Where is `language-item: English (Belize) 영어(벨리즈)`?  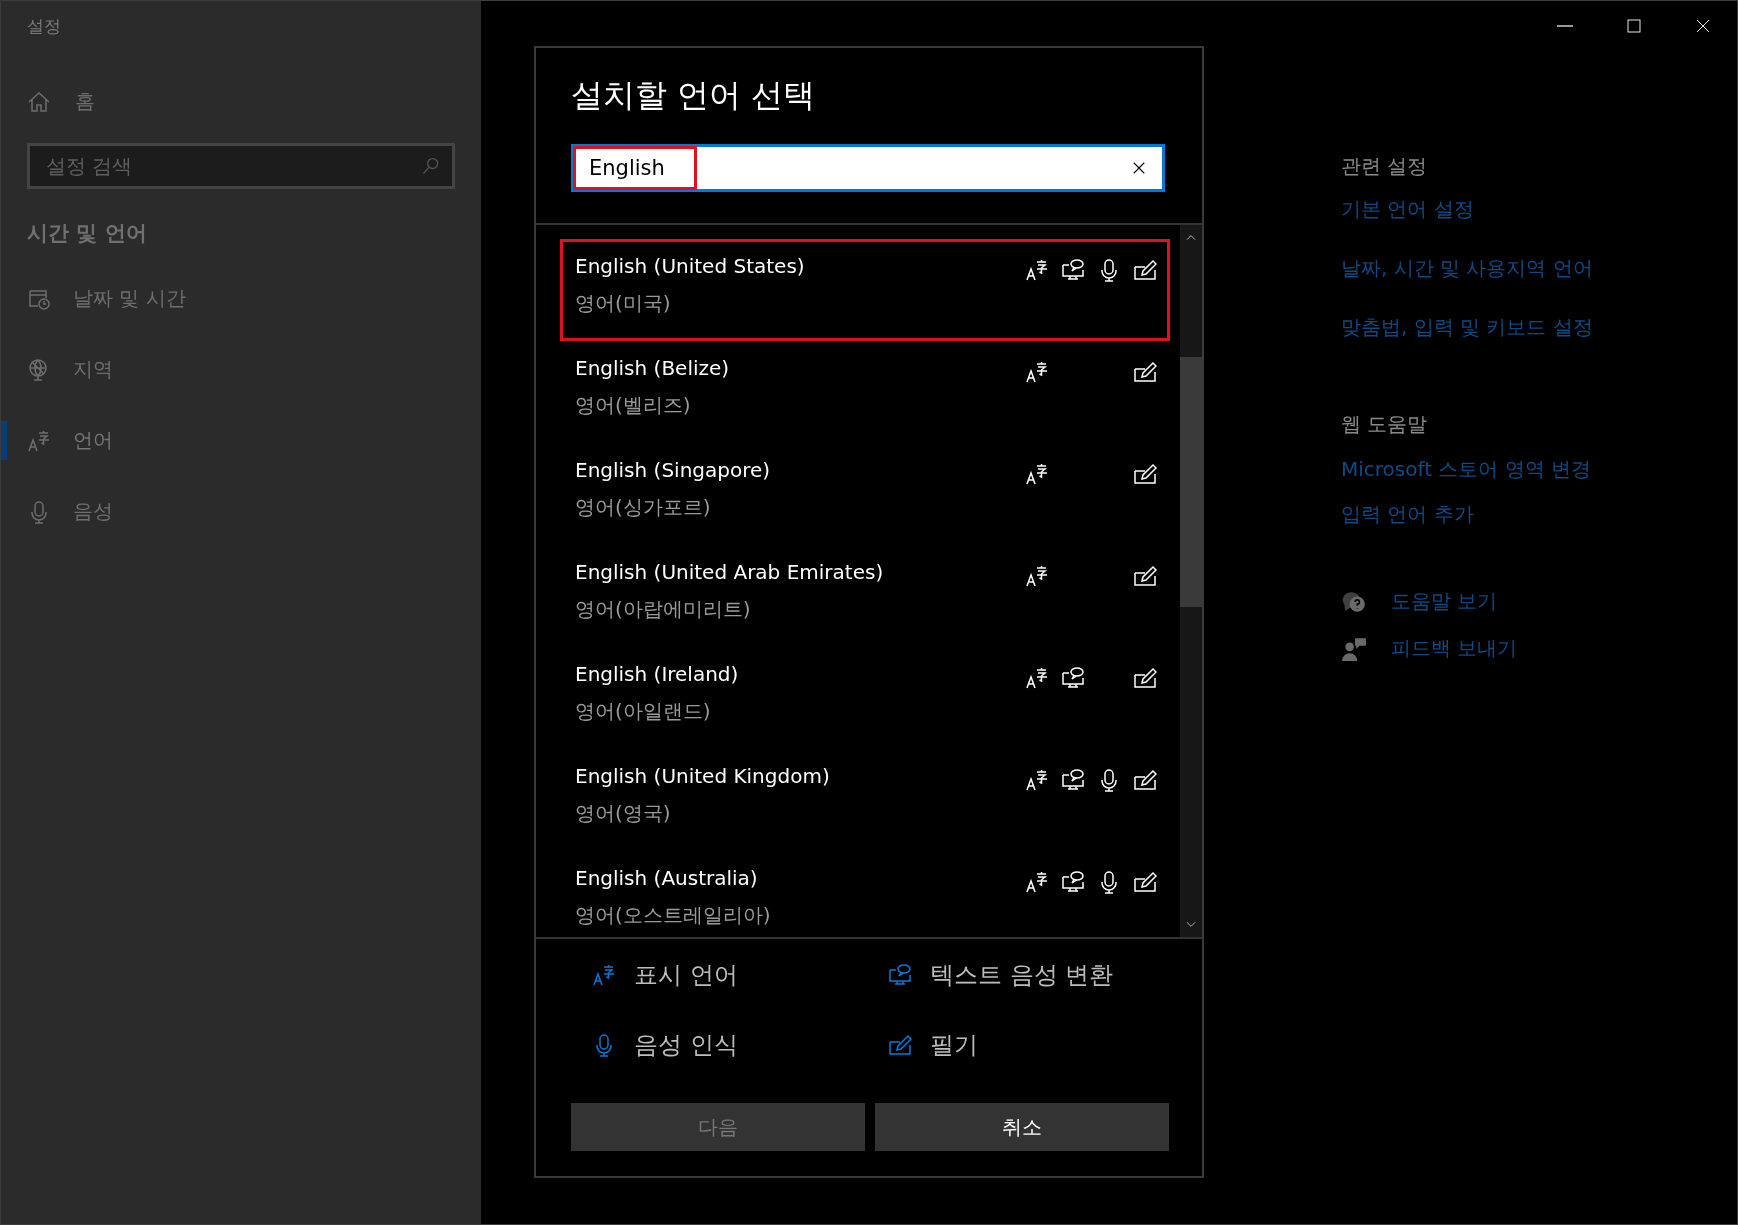
language-item: English (Belize) 영어(벨리즈) is located at coordinates (865, 392).